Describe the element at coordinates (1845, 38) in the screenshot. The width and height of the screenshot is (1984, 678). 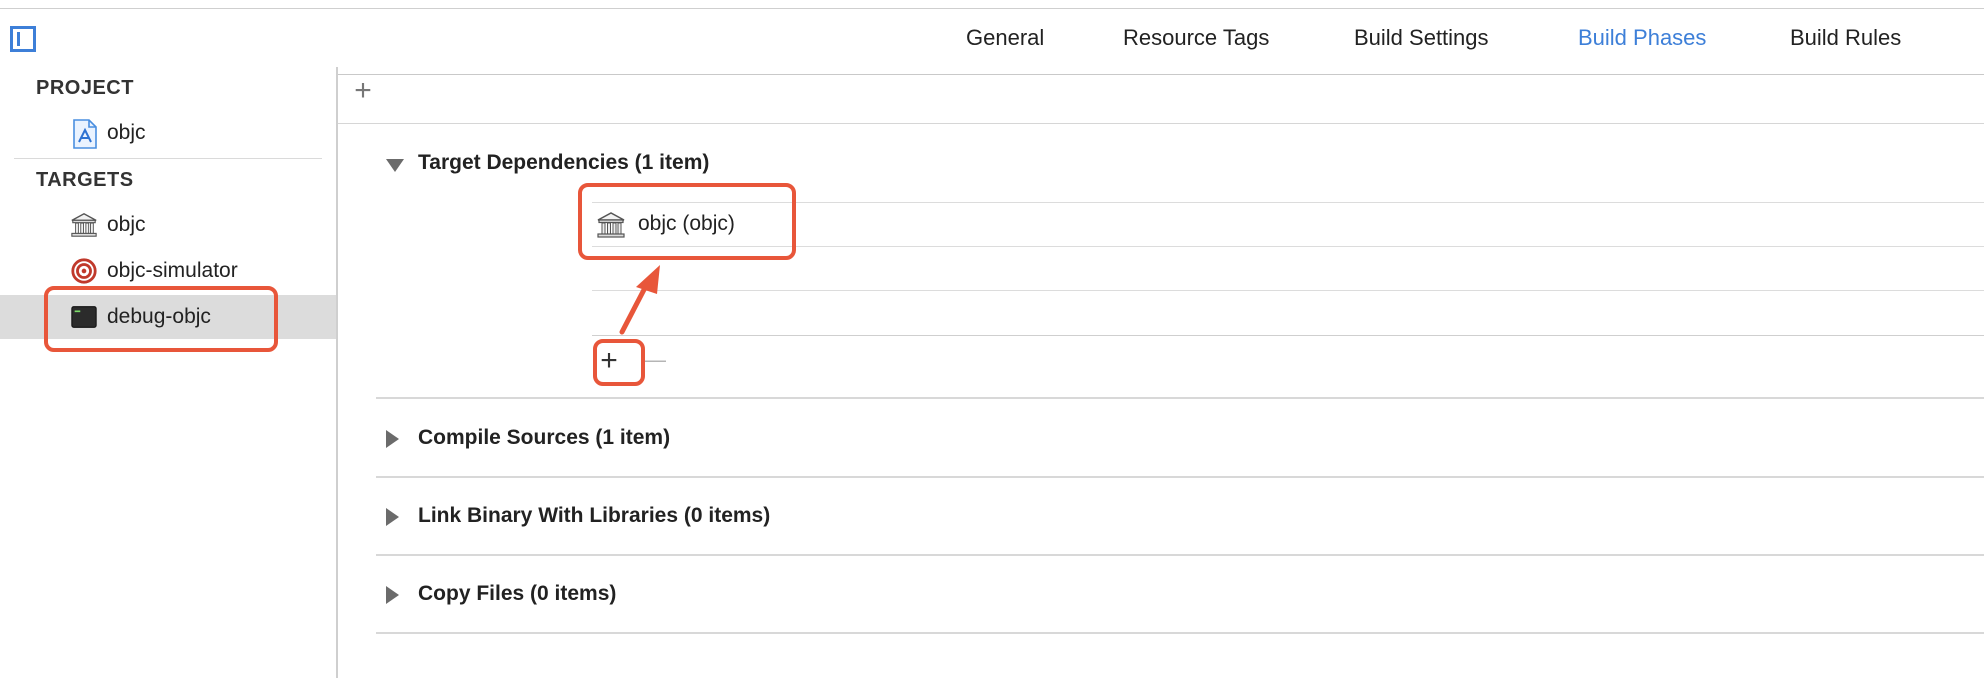
I see `tab-build-rules: Build Rules` at that location.